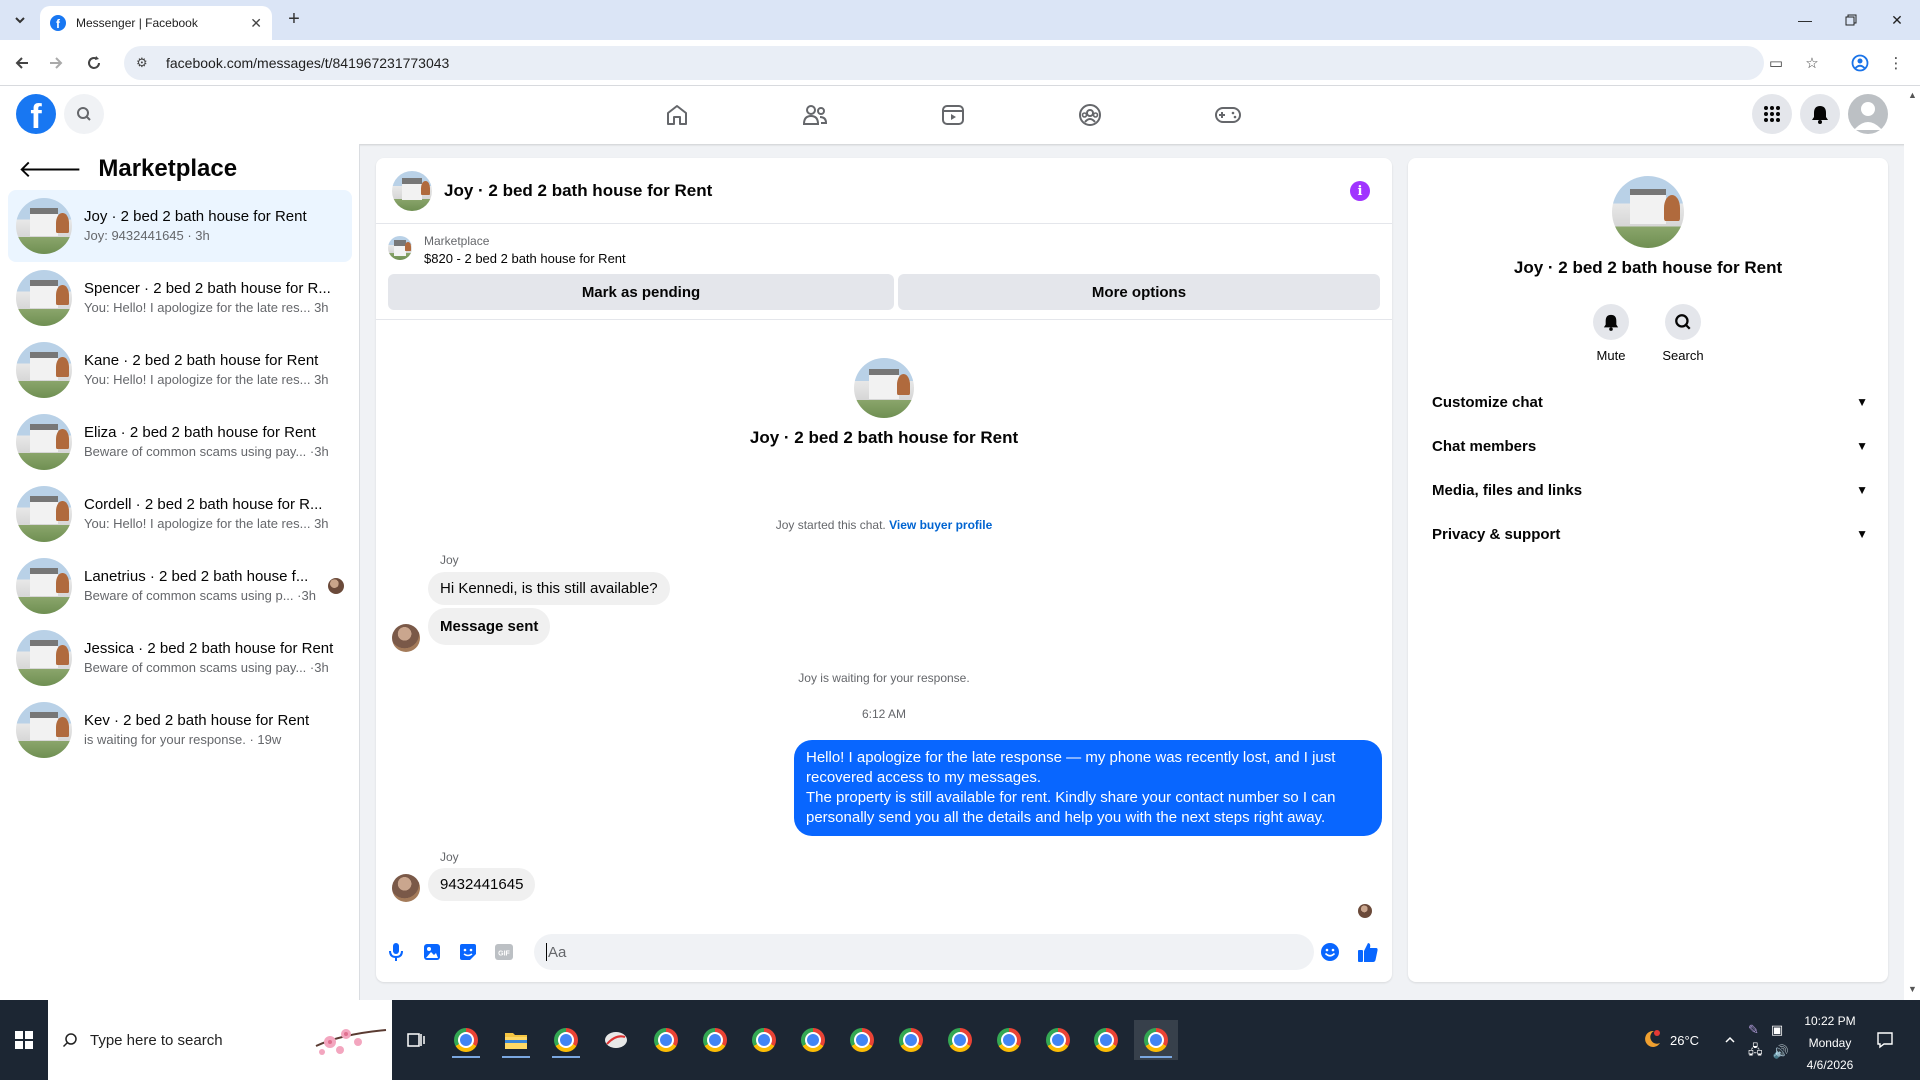 The height and width of the screenshot is (1080, 1920). What do you see at coordinates (1683, 322) in the screenshot?
I see `search-icon` at bounding box center [1683, 322].